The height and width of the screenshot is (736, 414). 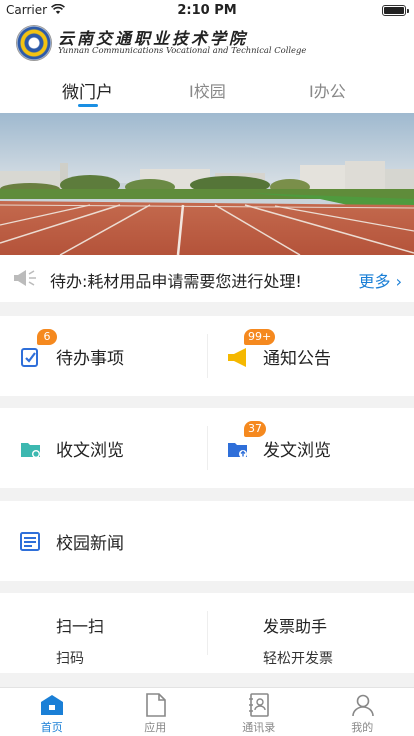 I want to click on speaker-icon, so click(x=26, y=280).